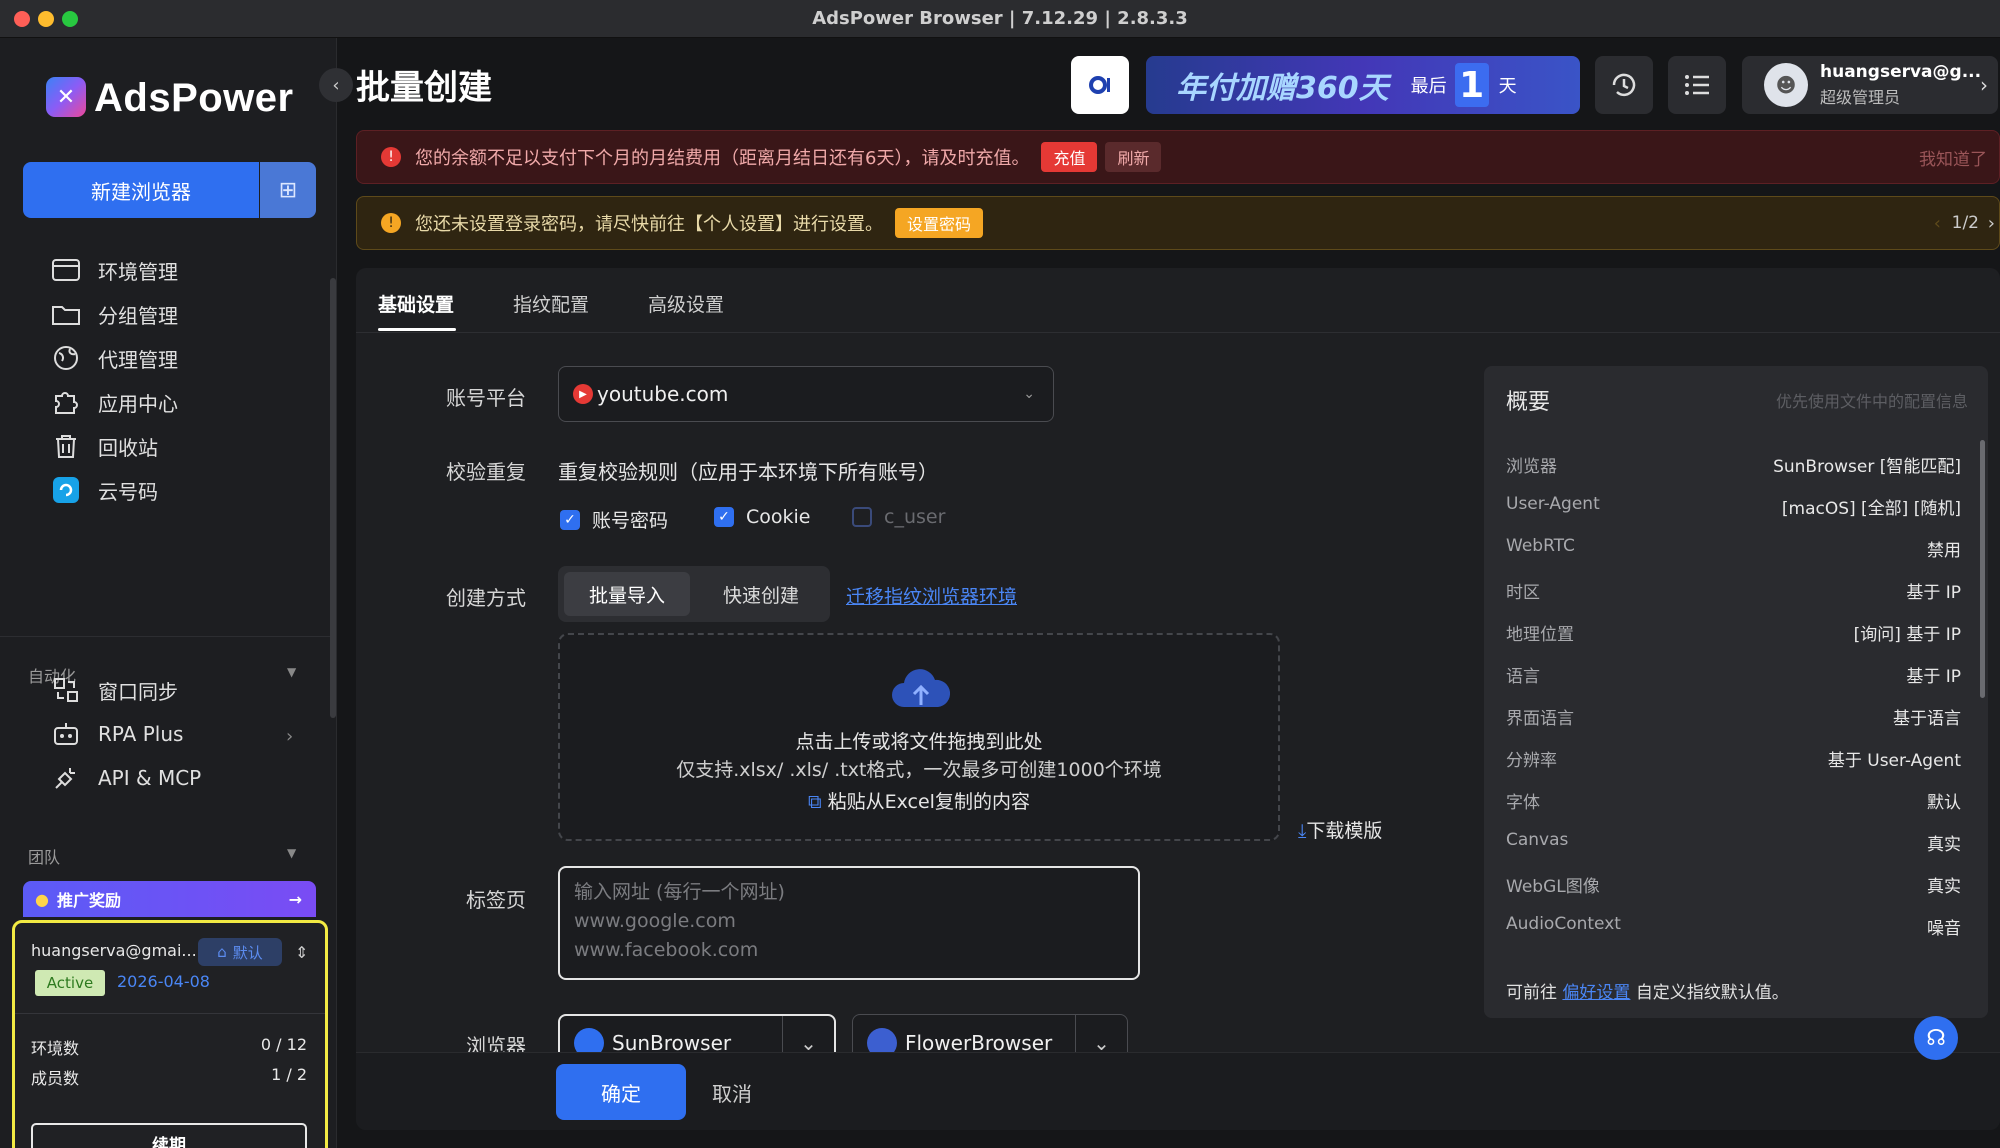  I want to click on tab-advanced: 高级设置, so click(686, 303).